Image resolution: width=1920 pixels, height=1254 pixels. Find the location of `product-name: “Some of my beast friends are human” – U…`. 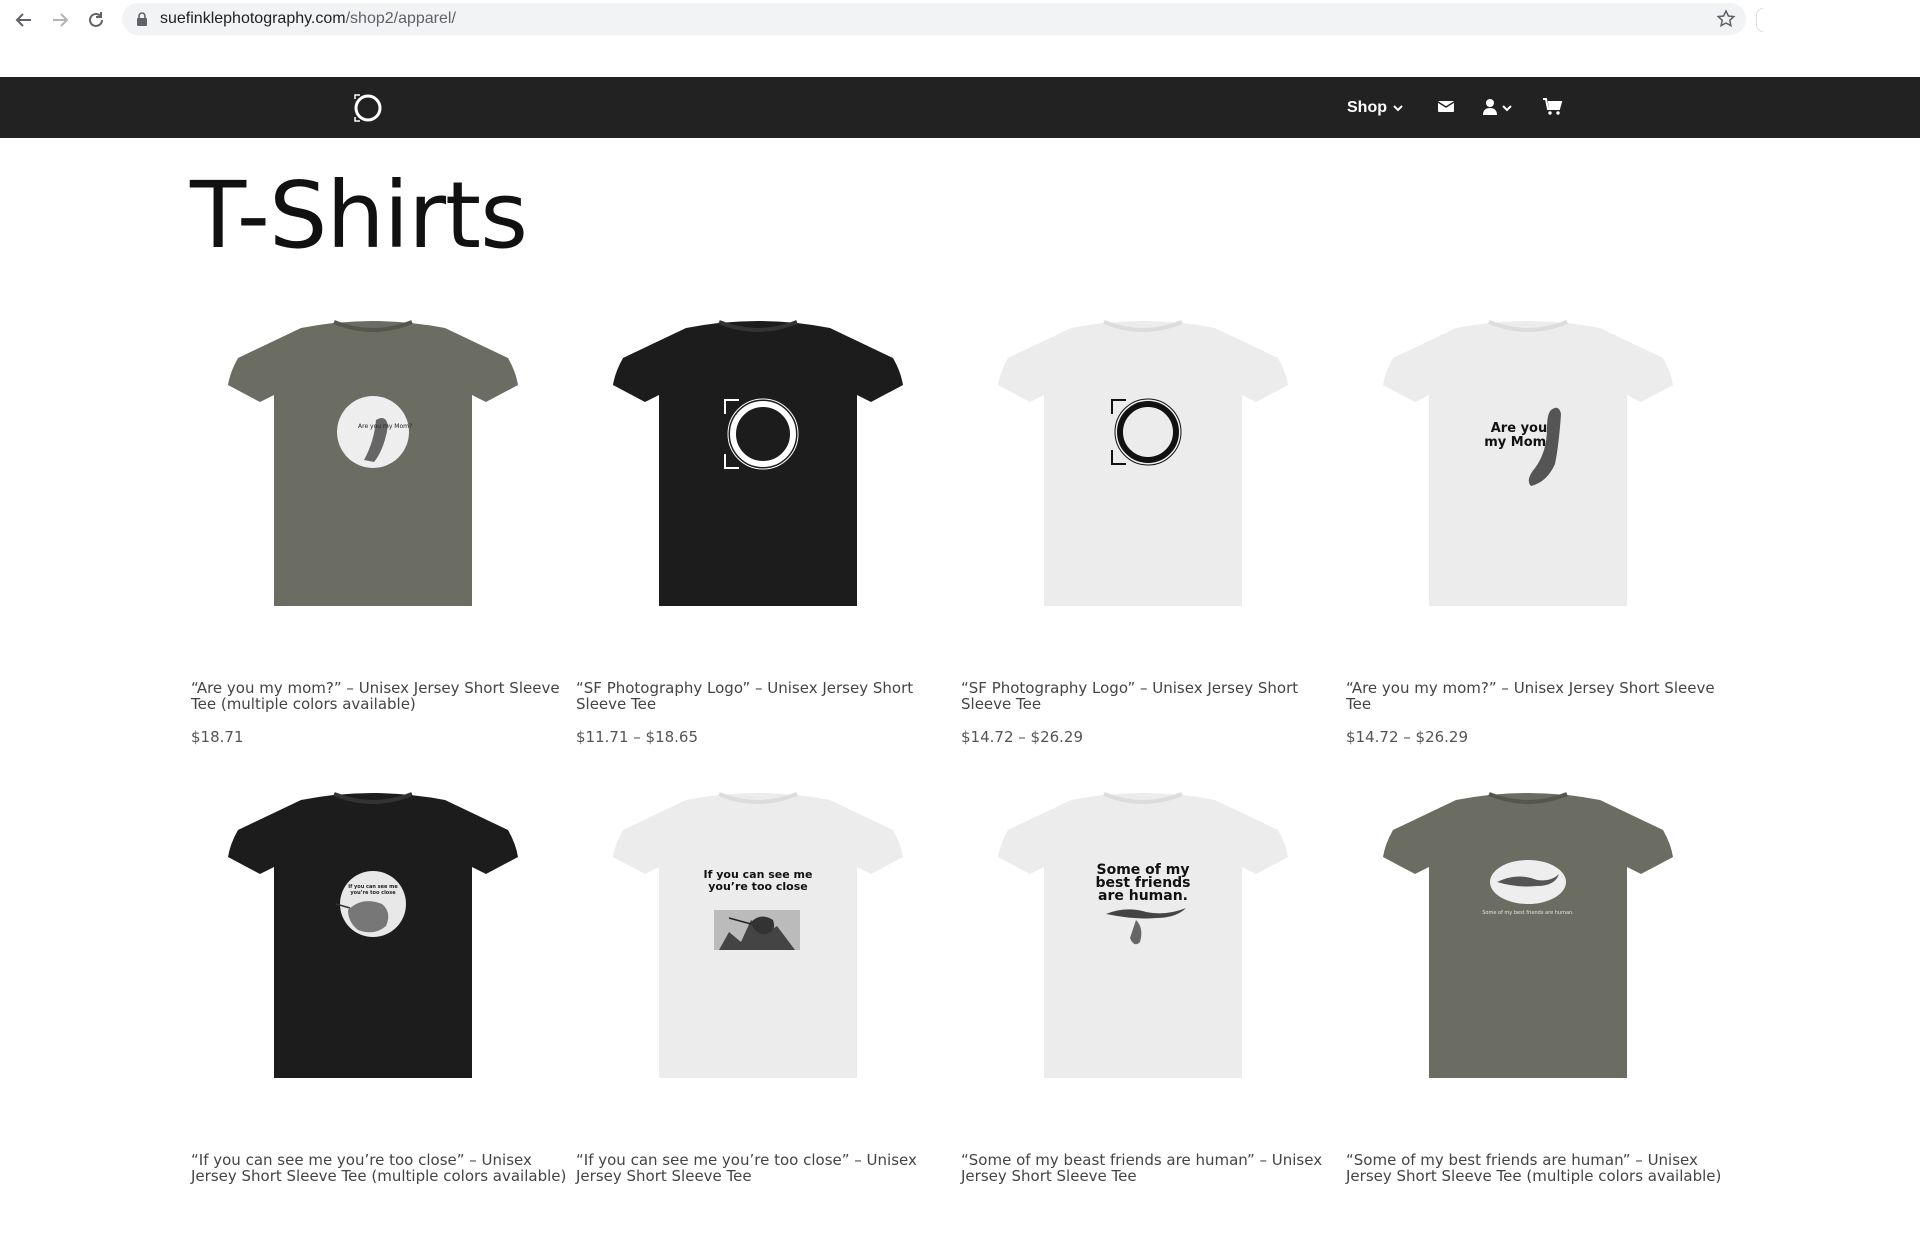

product-name: “Some of my beast friends are human” – U… is located at coordinates (1151, 1168).